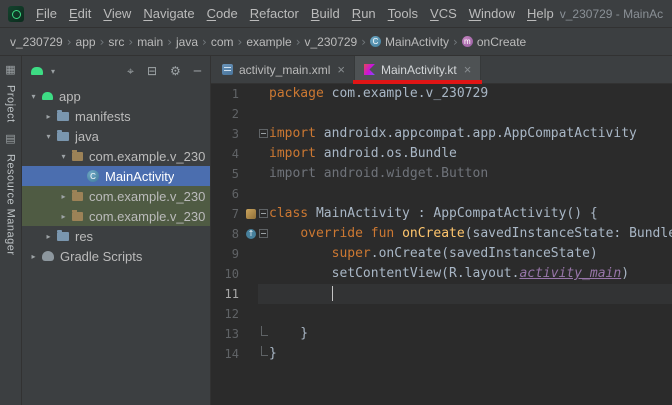 Image resolution: width=672 pixels, height=405 pixels. I want to click on breadcrumb-label: app, so click(85, 41).